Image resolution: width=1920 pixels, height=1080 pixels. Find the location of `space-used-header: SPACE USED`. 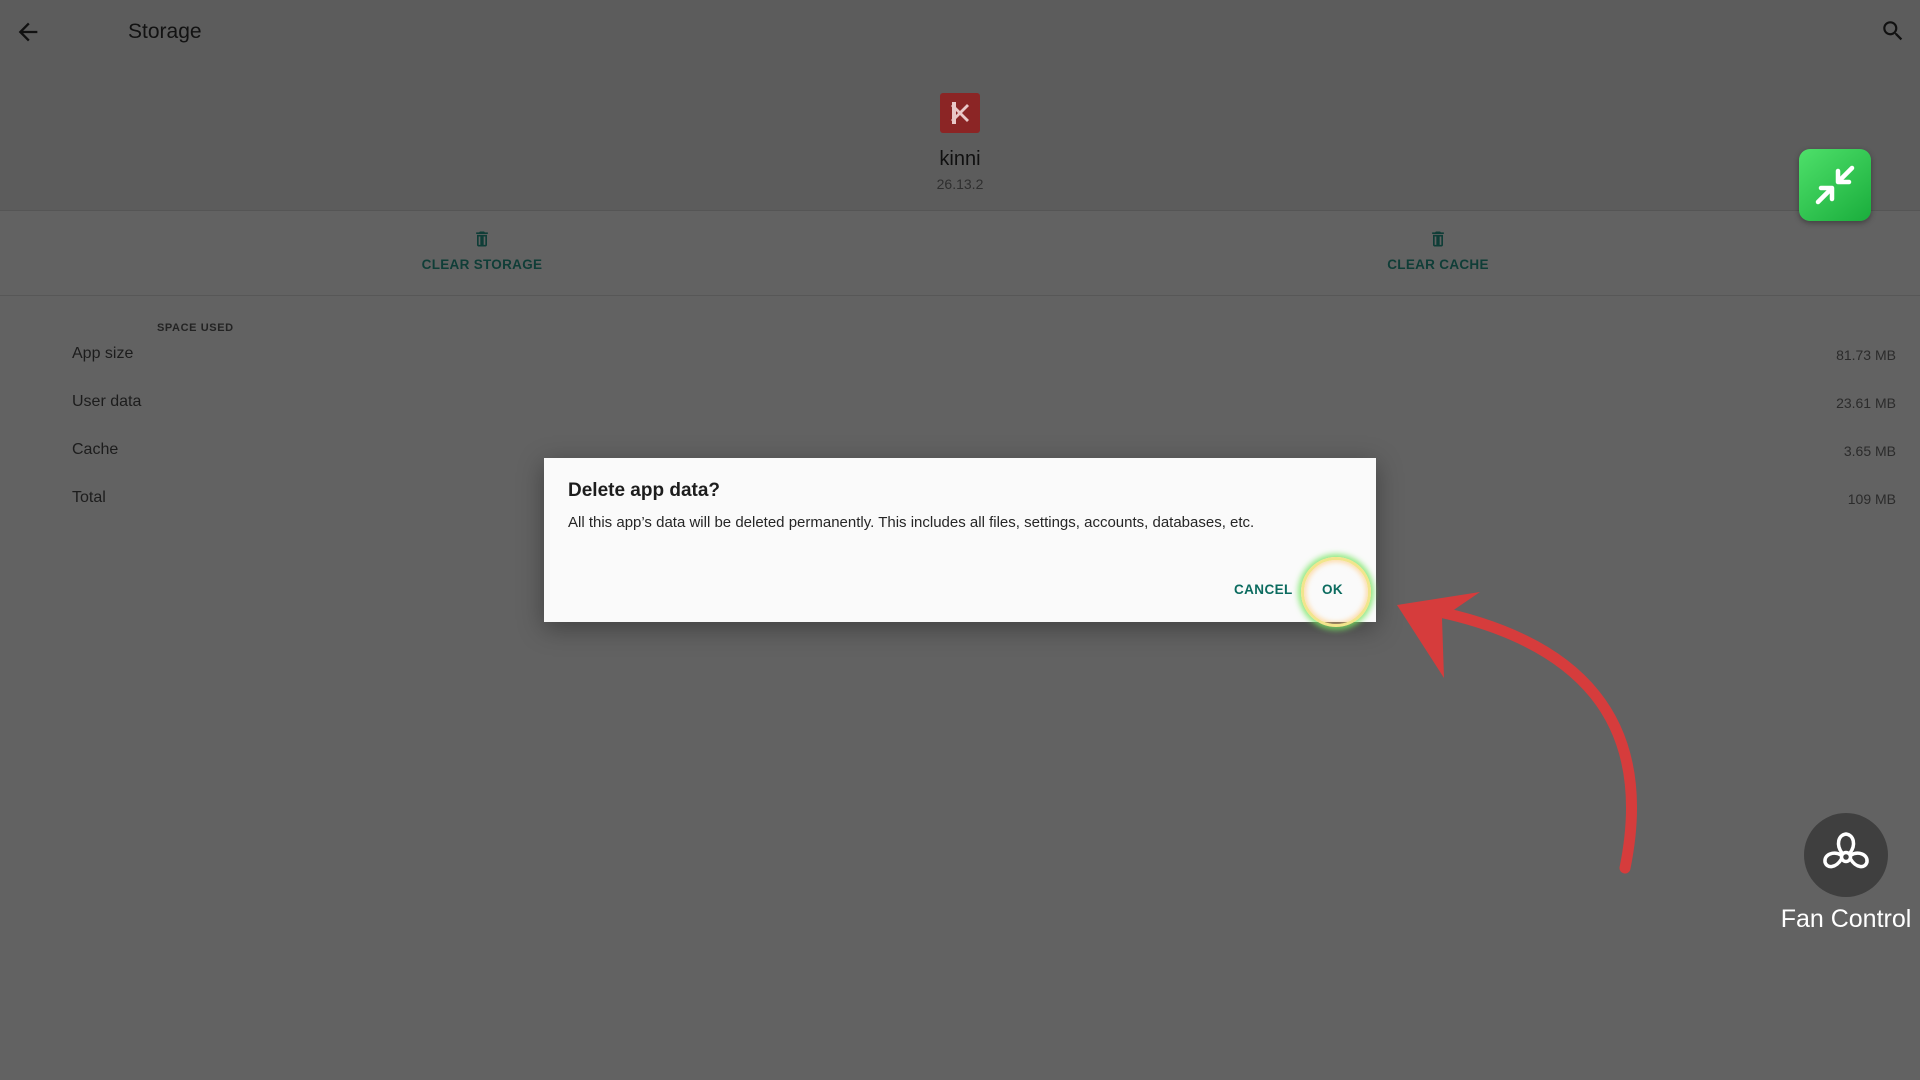

space-used-header: SPACE USED is located at coordinates (195, 328).